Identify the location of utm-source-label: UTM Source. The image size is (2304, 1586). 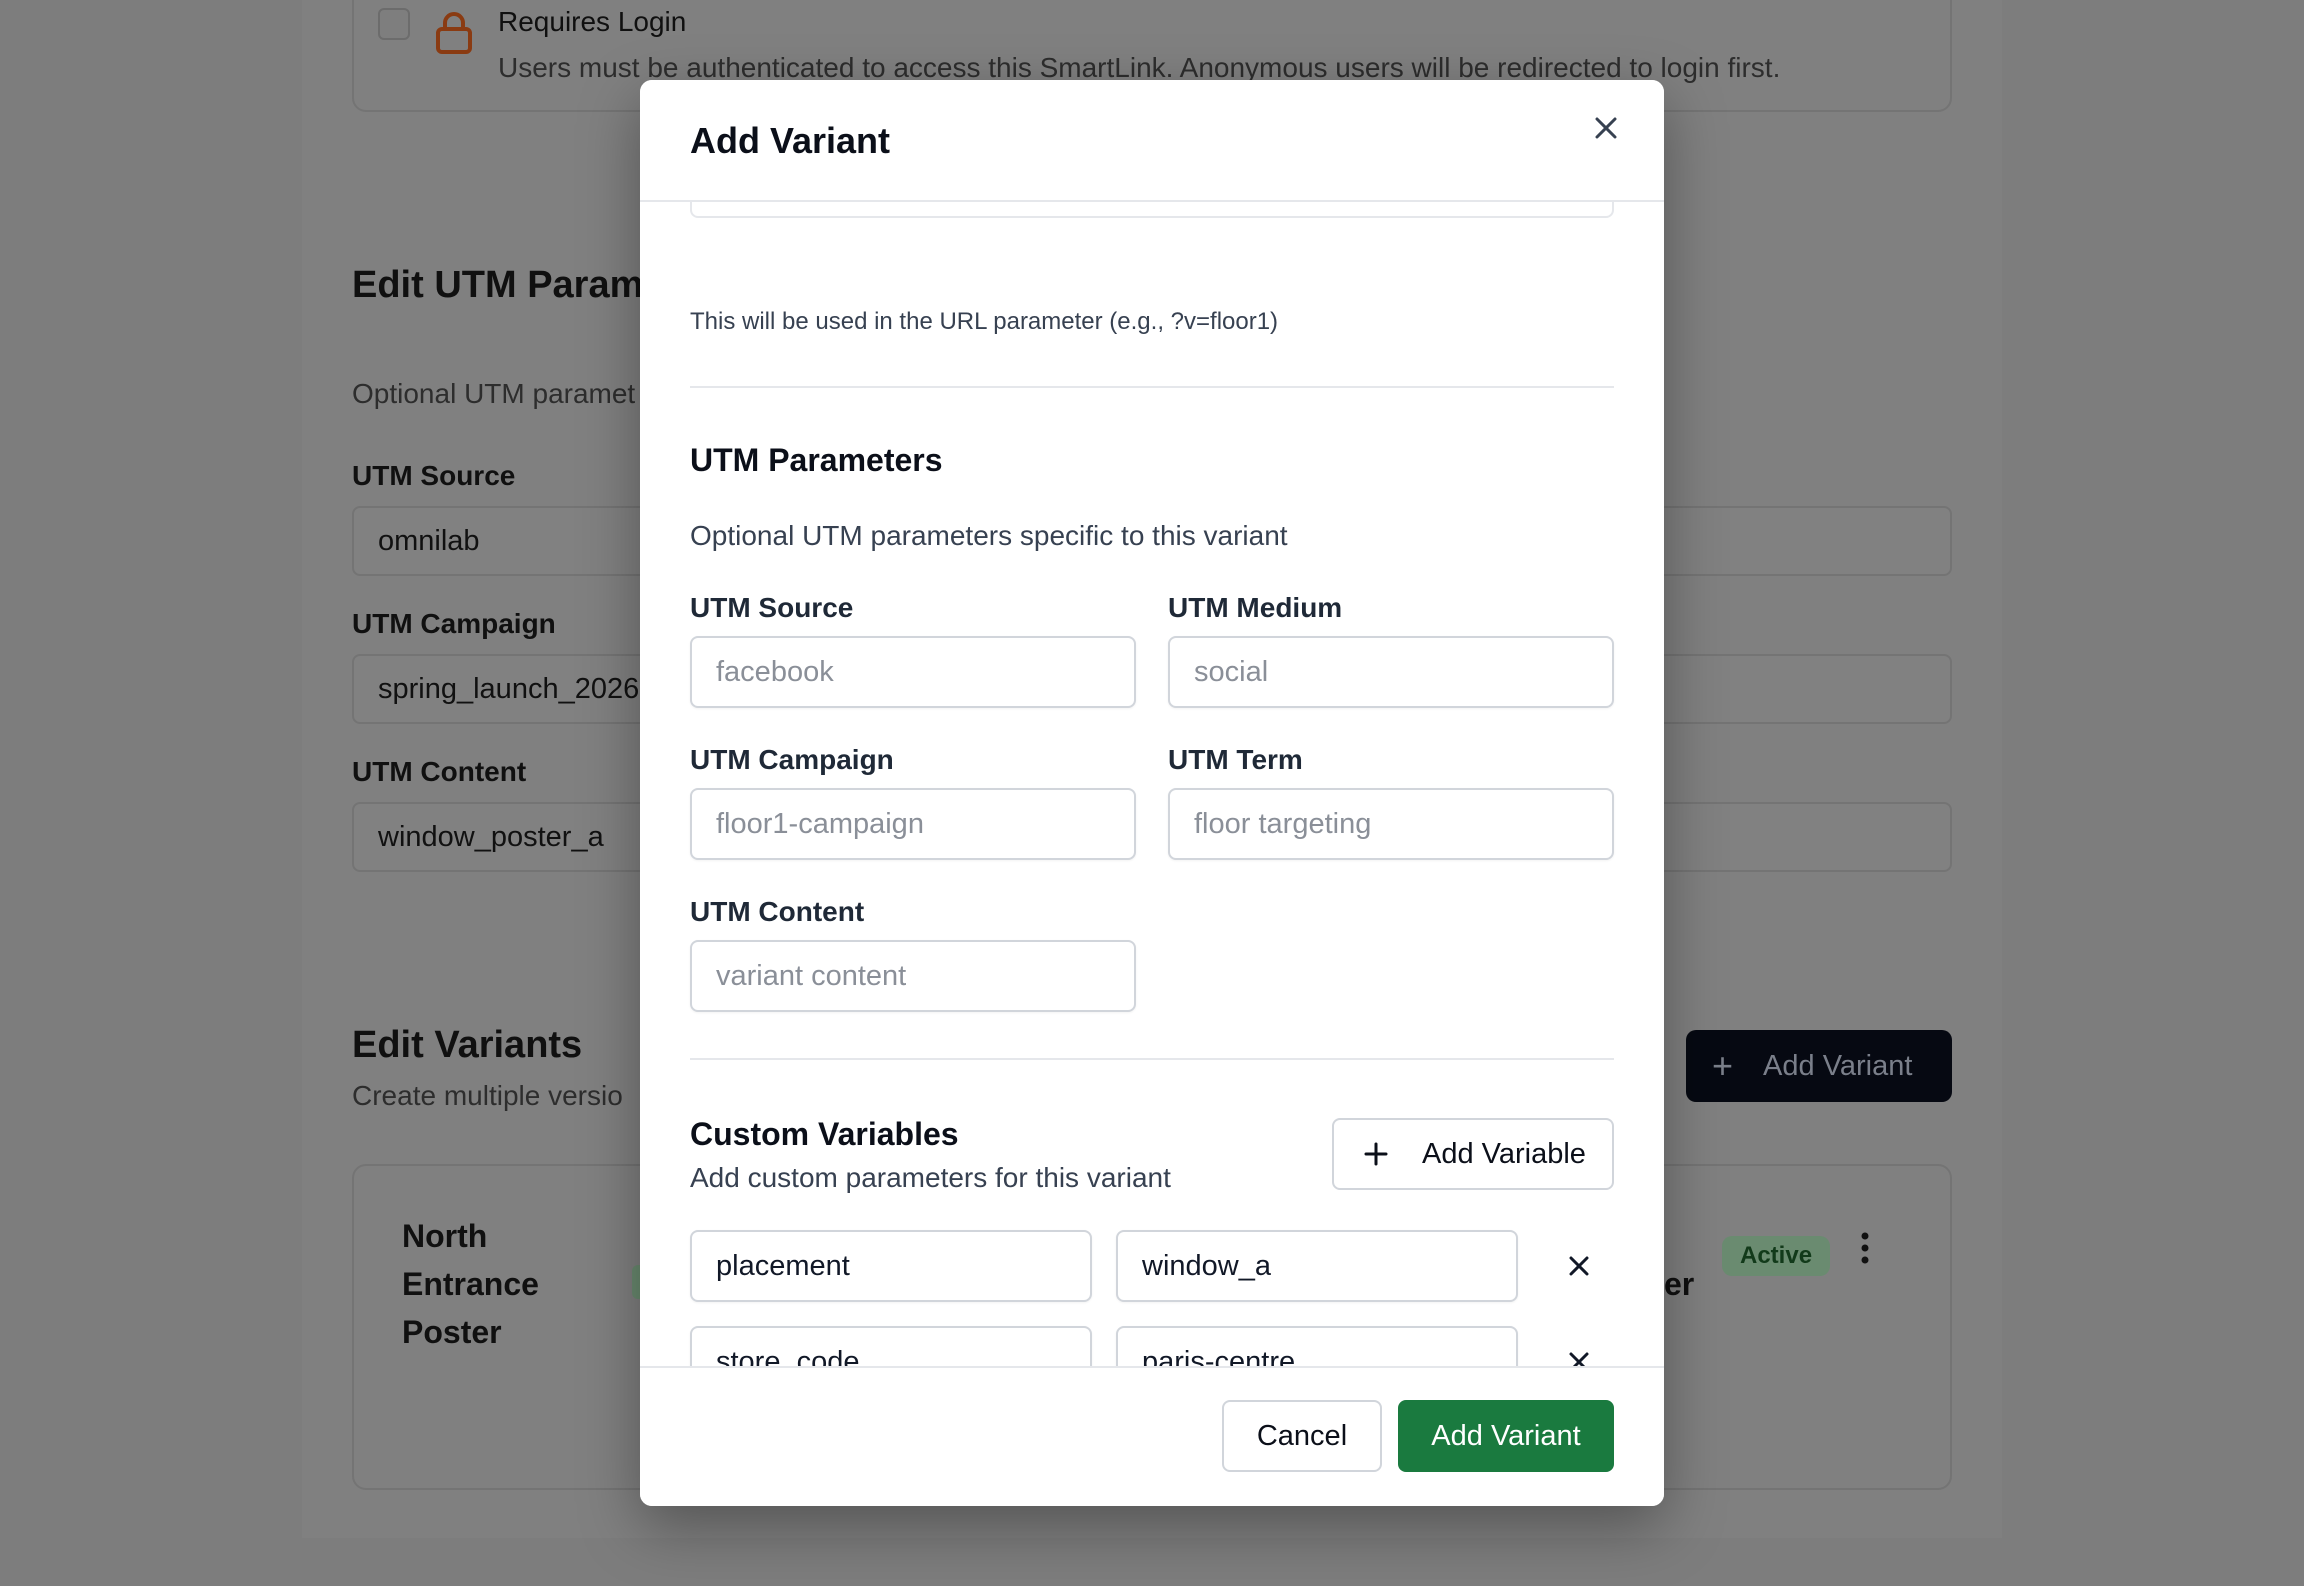
(772, 607).